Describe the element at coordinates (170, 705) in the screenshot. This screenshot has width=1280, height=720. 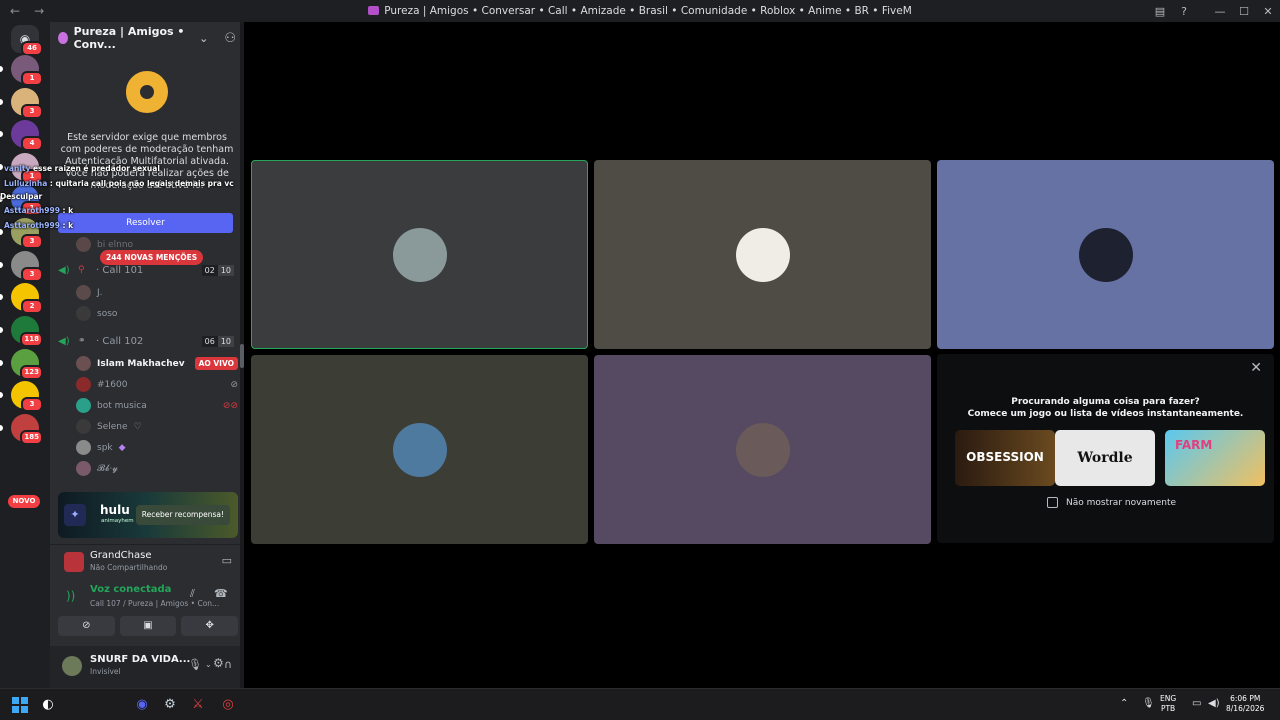
I see `steam-icon: ⚙` at that location.